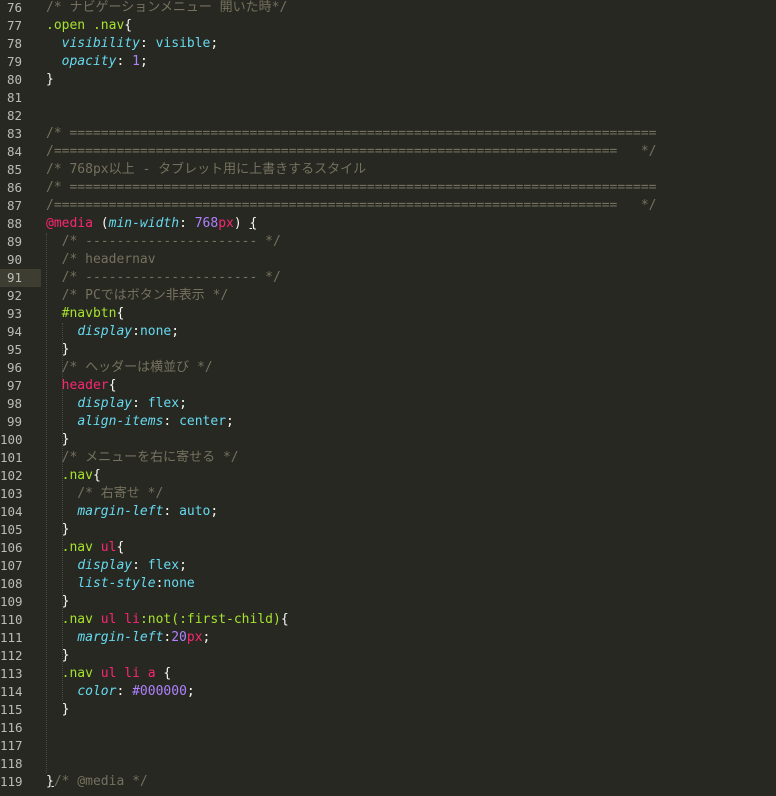  I want to click on code-line: 88 @media (min-width: 768px) {, so click(388, 224).